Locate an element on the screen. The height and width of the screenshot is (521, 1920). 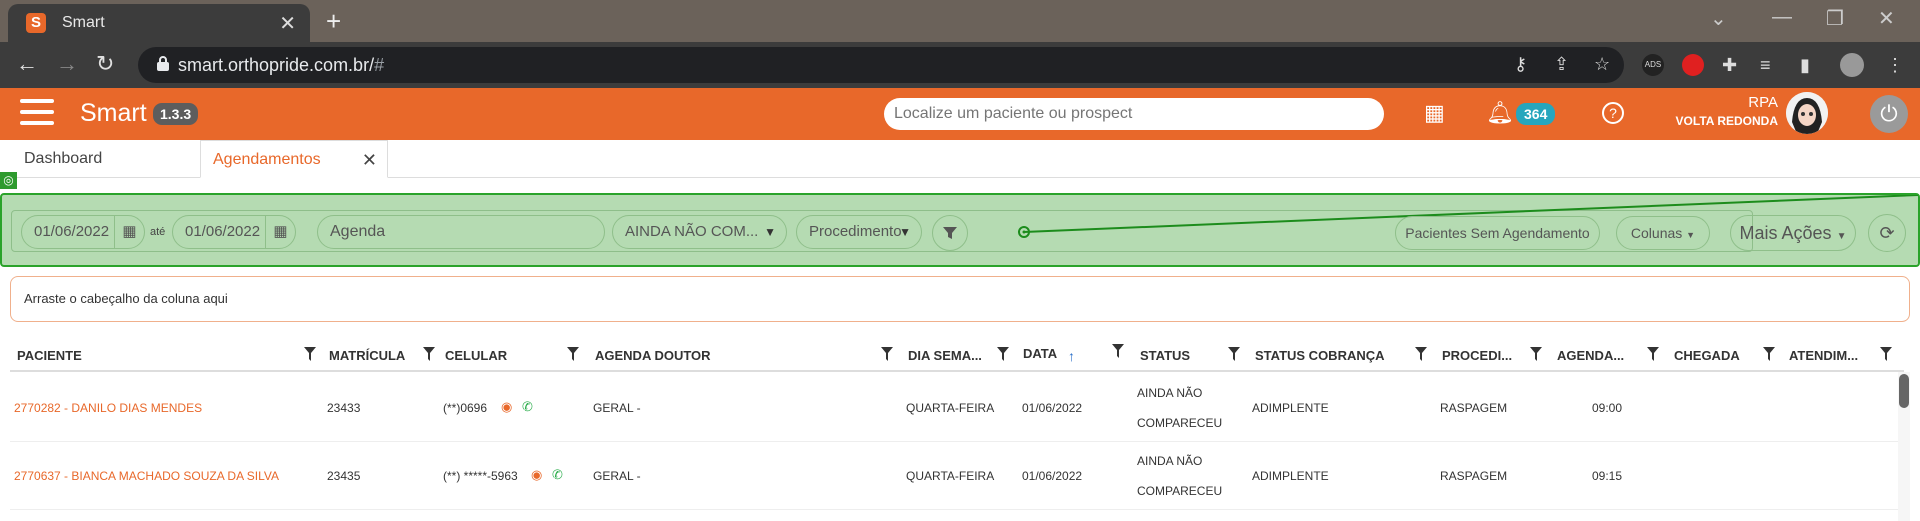
menu-dots-icon: ⋮ is located at coordinates (1895, 65).